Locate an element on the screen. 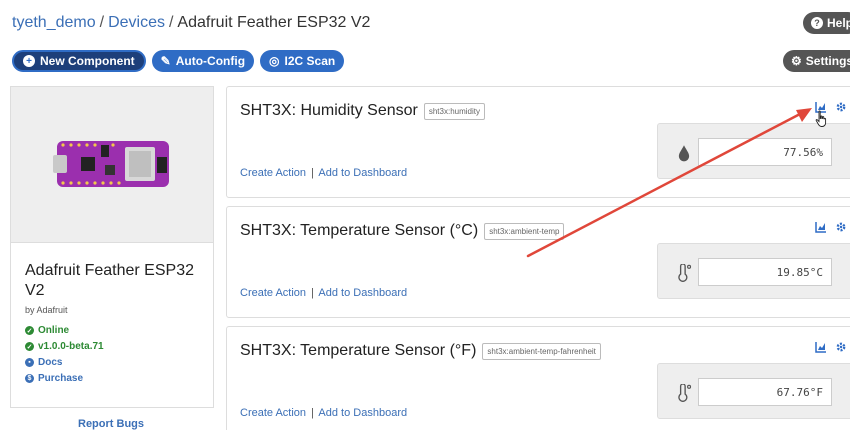 Image resolution: width=850 pixels, height=430 pixels. droplet-icon is located at coordinates (684, 153).